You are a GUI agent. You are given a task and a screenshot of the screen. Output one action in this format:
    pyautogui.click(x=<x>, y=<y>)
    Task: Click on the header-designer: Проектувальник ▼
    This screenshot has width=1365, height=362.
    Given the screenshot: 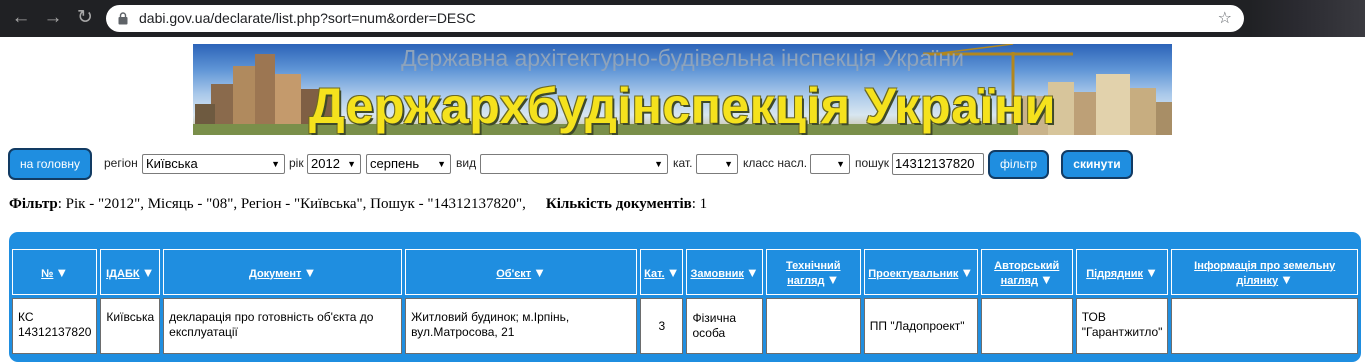 What is the action you would take?
    pyautogui.click(x=920, y=272)
    